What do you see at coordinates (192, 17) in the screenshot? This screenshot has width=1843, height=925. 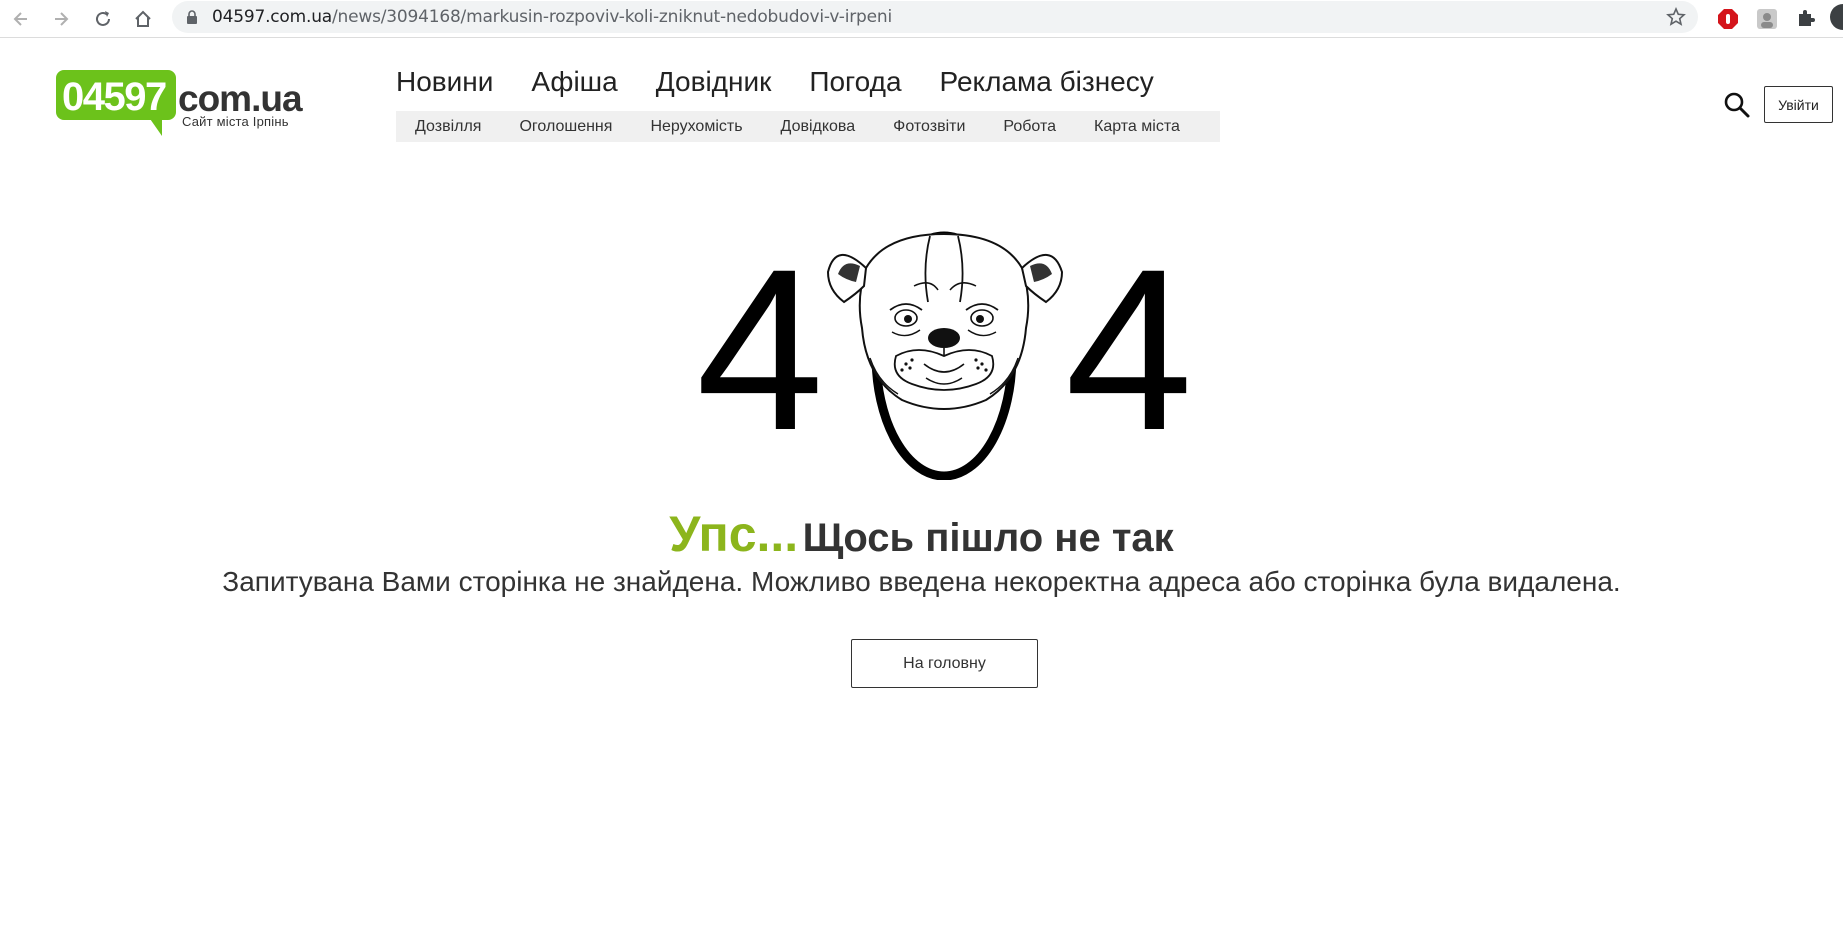 I see `lock-icon` at bounding box center [192, 17].